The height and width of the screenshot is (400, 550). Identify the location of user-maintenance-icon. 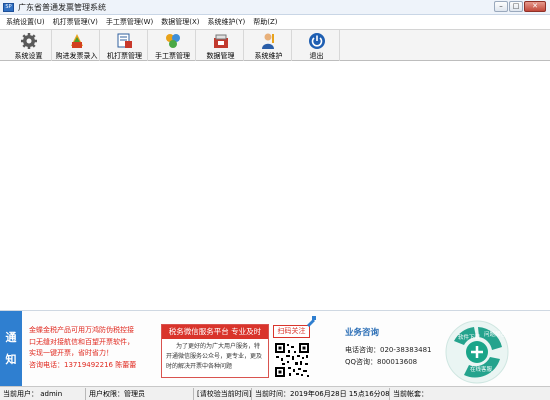
(269, 41).